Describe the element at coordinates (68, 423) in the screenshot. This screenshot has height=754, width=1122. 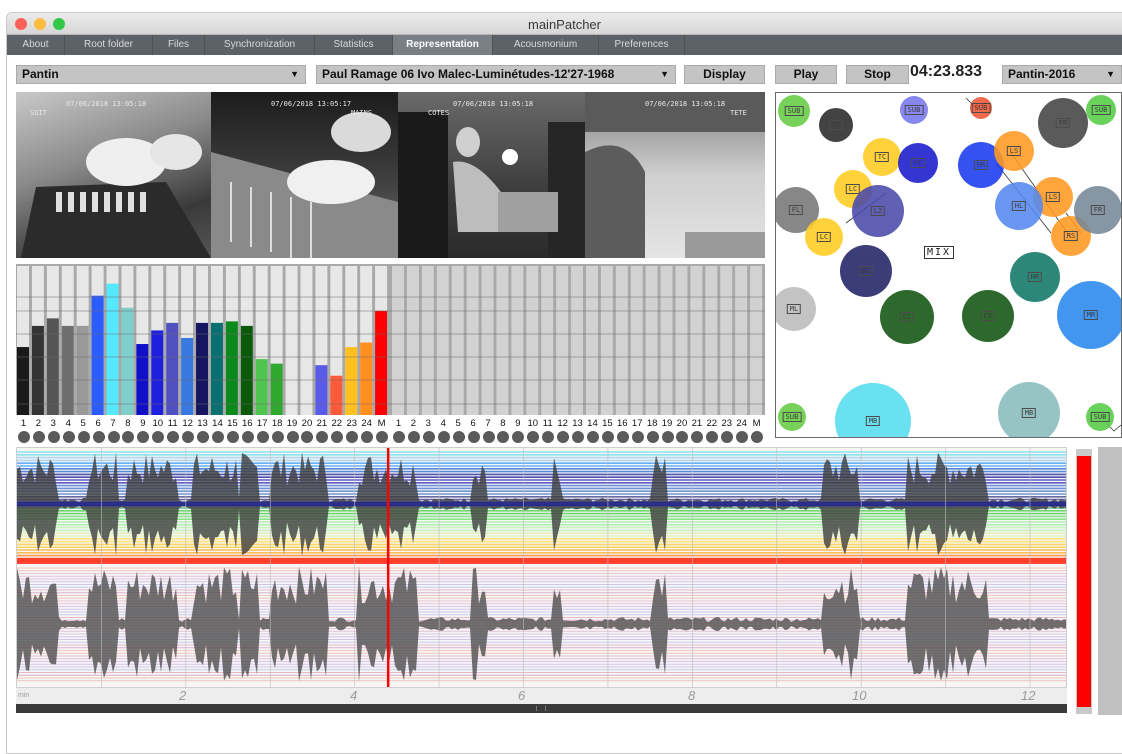
I see `channel-label: 4` at that location.